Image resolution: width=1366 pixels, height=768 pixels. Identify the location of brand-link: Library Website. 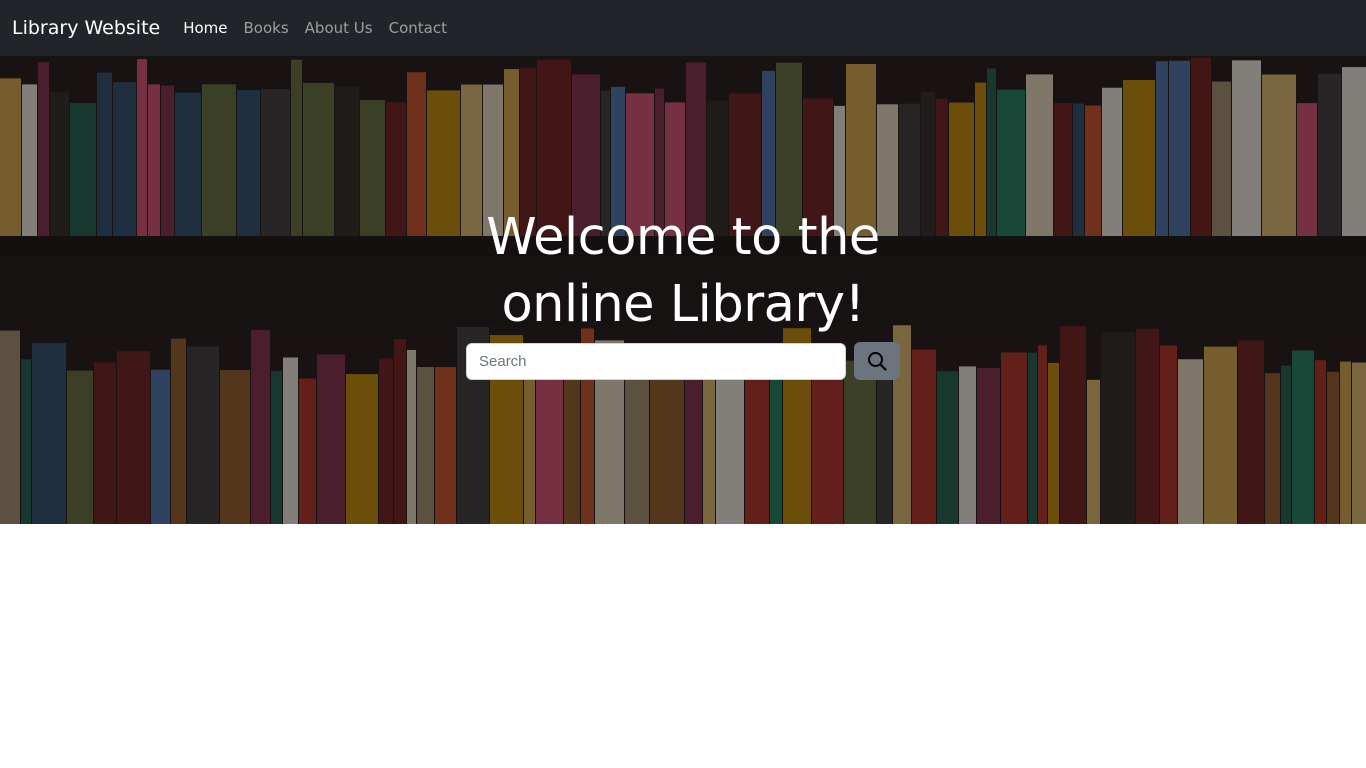
(86, 28).